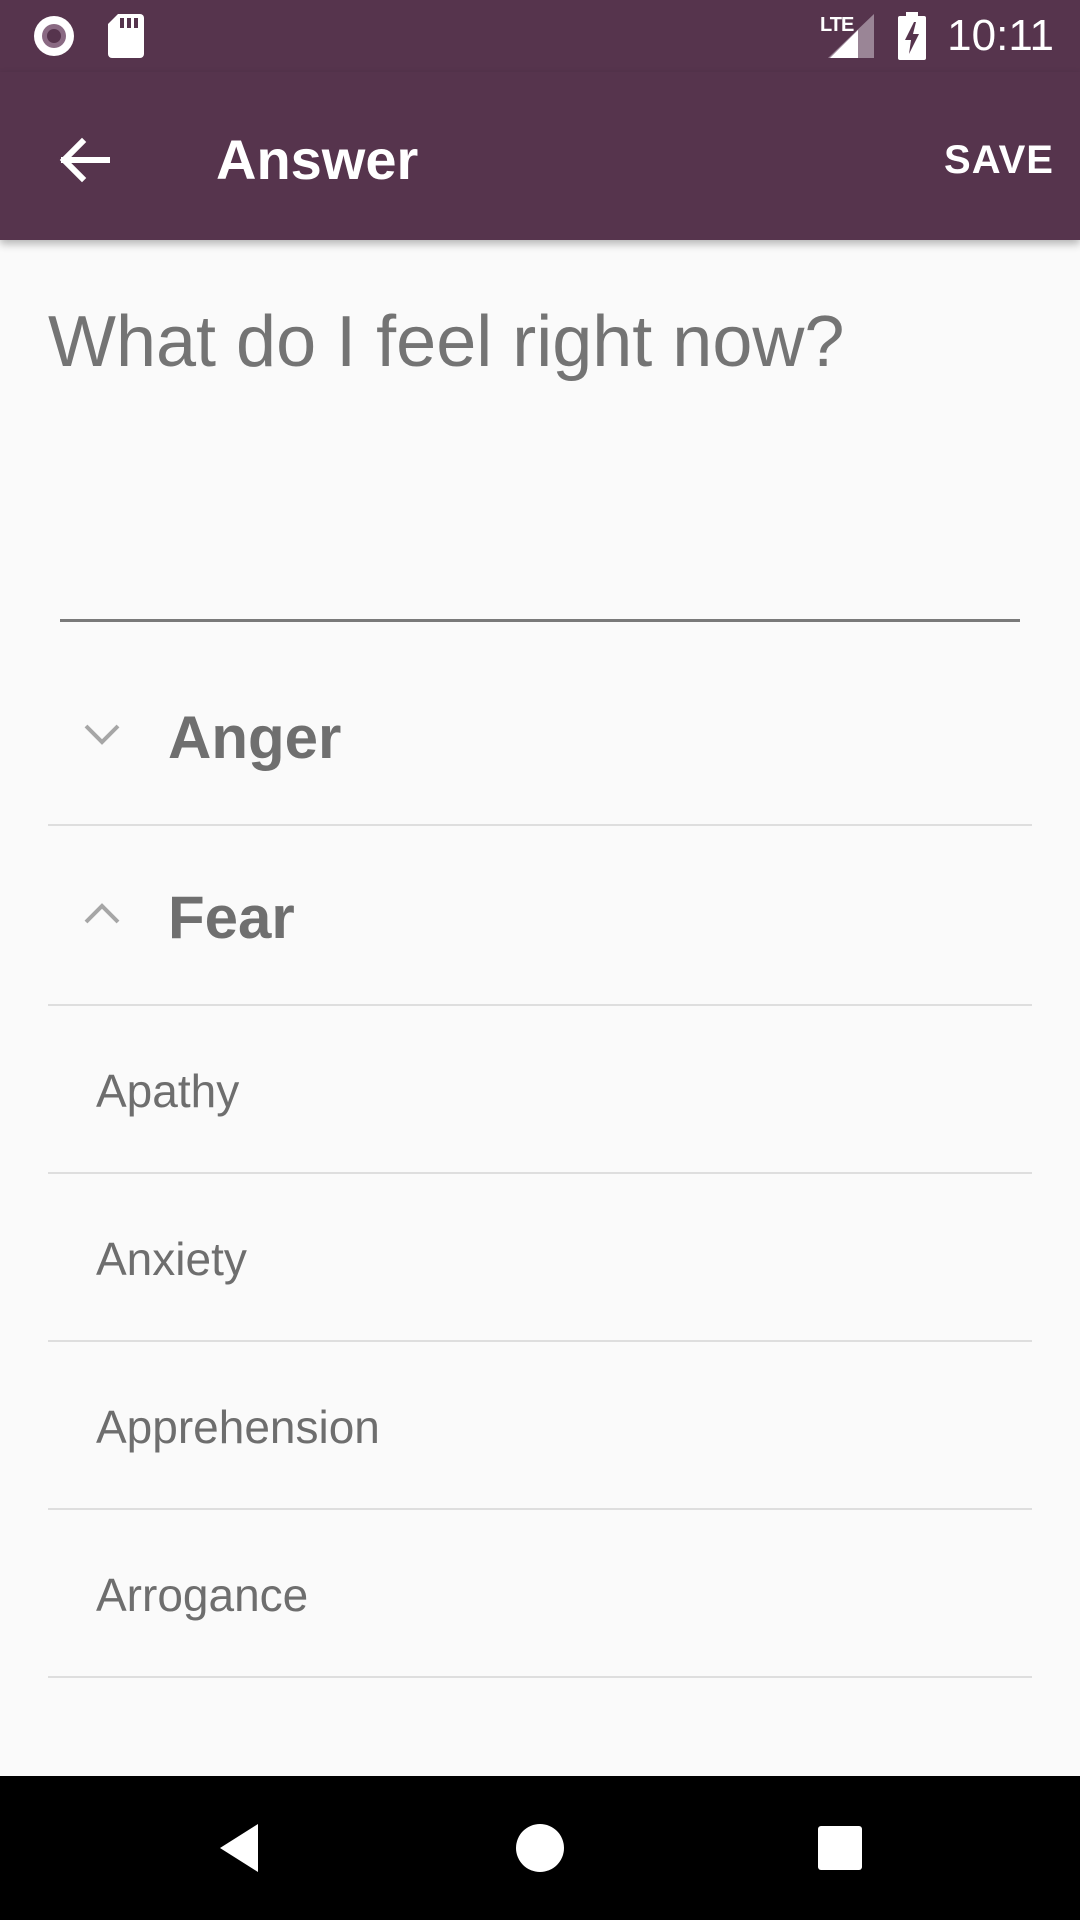  I want to click on group-header-fear: Fear, so click(540, 917).